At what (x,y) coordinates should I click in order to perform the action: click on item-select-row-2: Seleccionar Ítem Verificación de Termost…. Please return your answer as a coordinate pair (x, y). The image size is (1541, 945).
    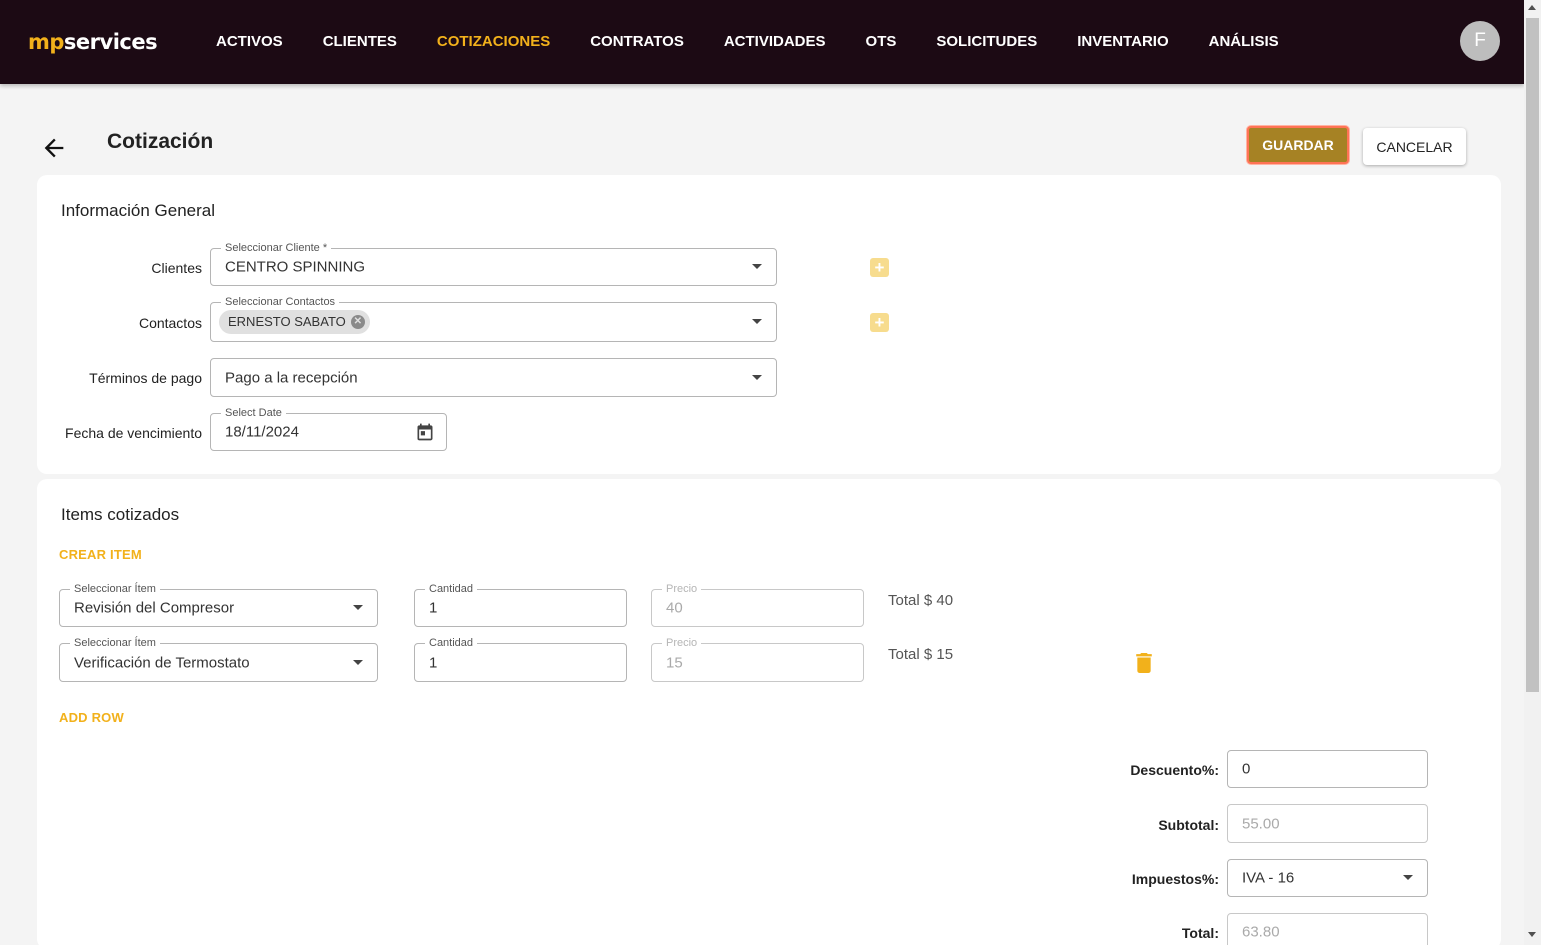
    Looking at the image, I should click on (218, 659).